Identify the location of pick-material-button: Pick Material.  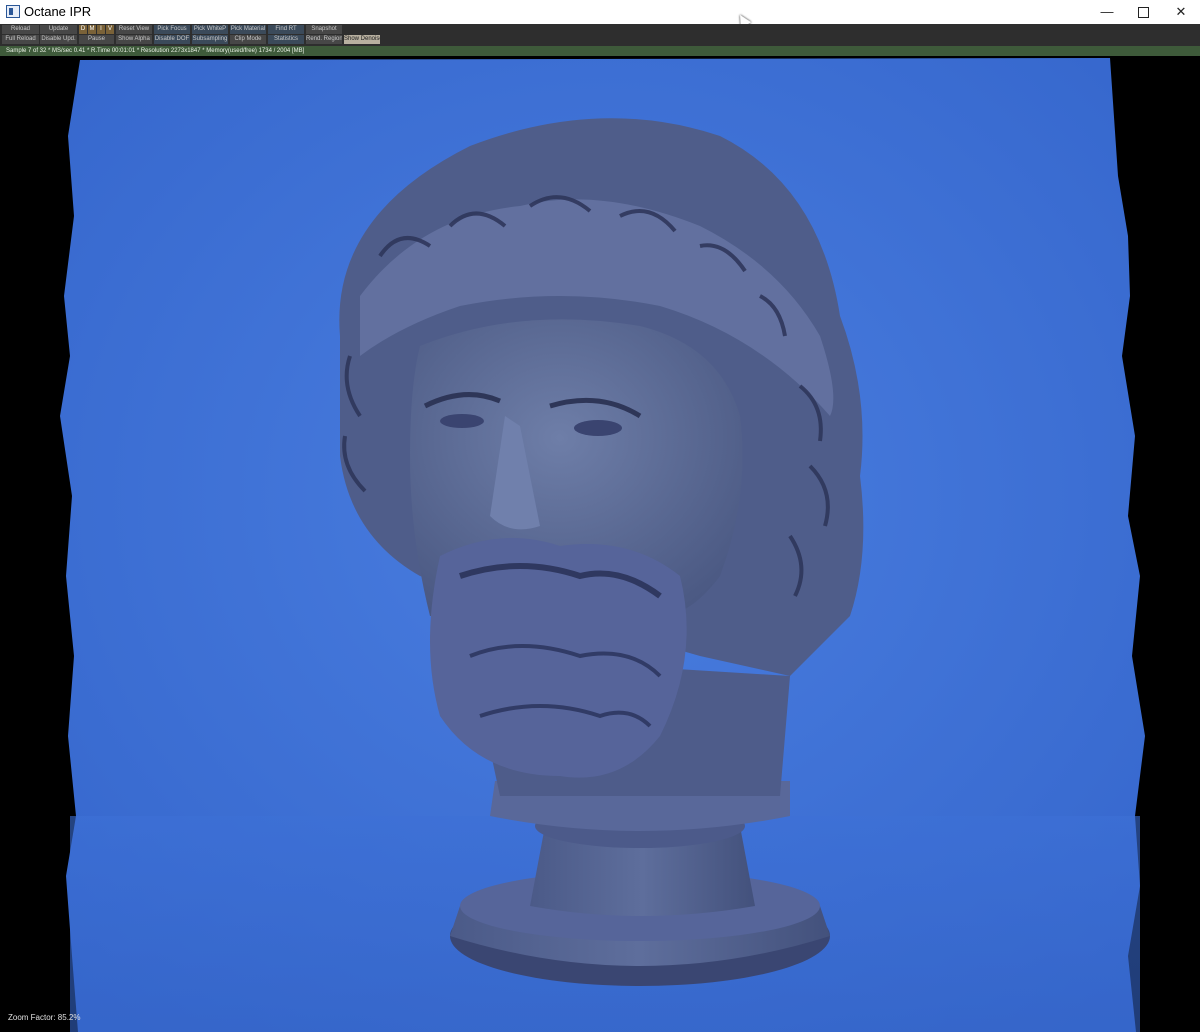
(248, 29).